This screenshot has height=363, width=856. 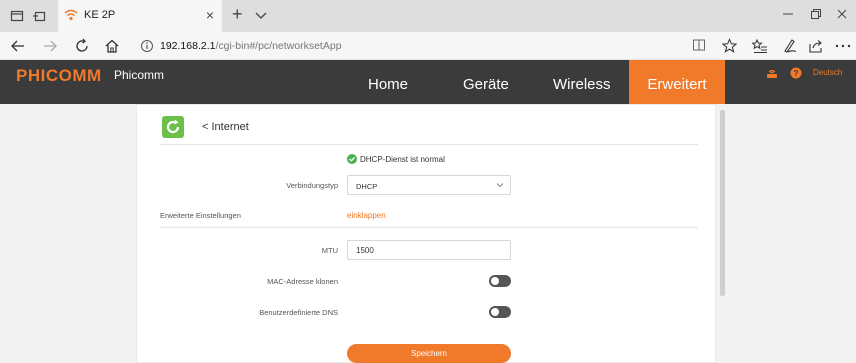 I want to click on new-tab-button: +, so click(x=237, y=14).